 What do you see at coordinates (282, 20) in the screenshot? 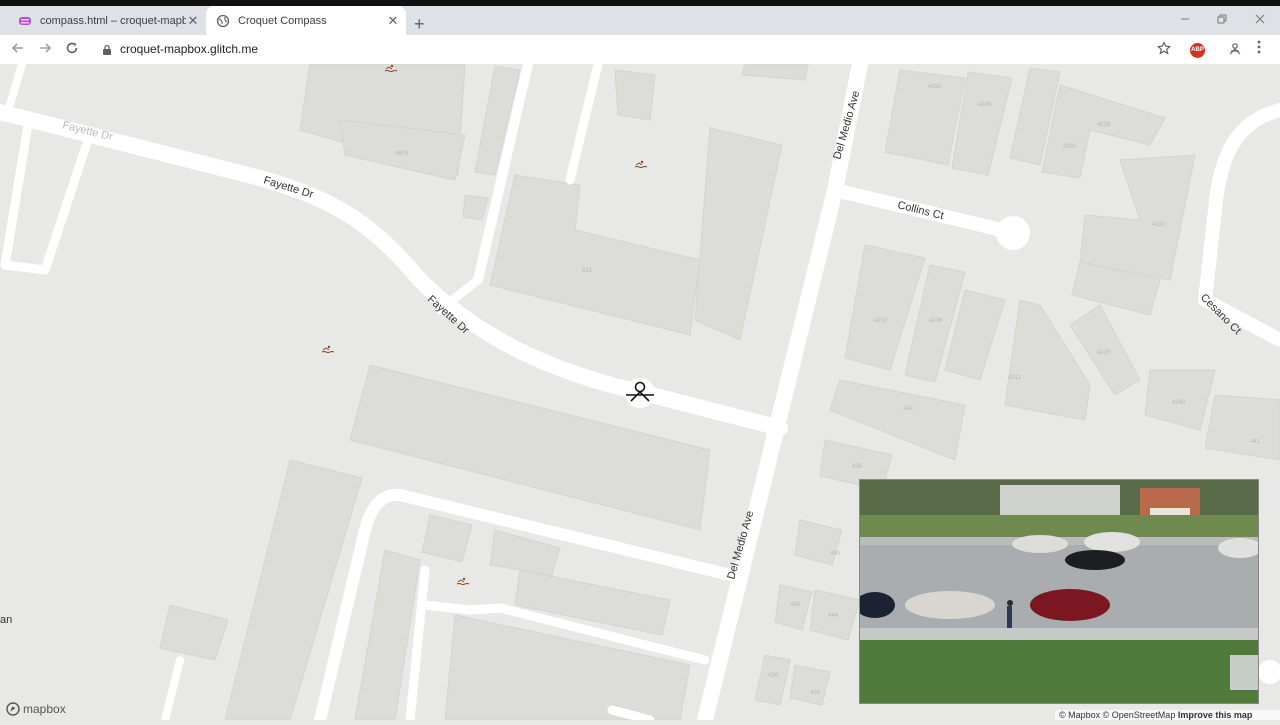
I see `tab-title: Croquet Compass` at bounding box center [282, 20].